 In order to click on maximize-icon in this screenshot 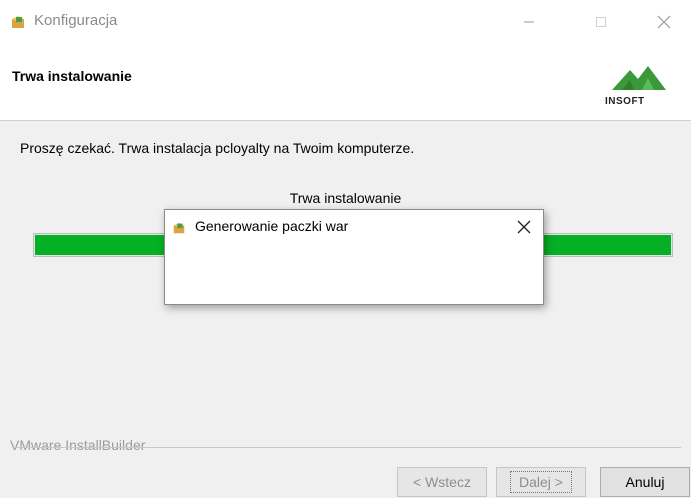, I will do `click(601, 22)`.